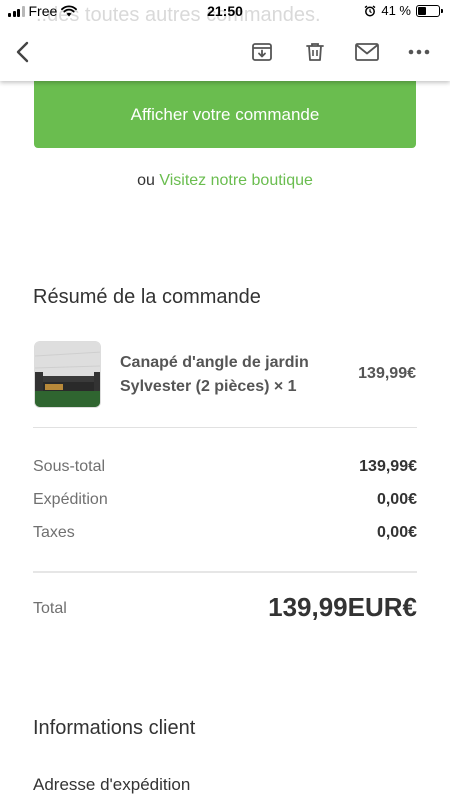 The image size is (450, 800). I want to click on chevron-left-icon, so click(22, 52).